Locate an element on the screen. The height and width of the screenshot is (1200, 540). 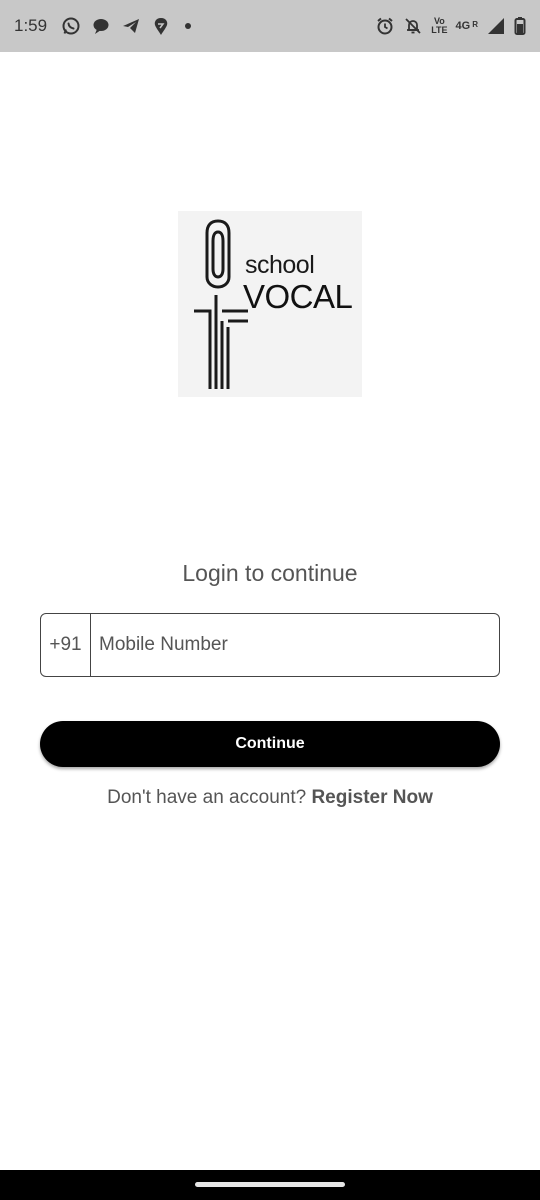
network-type: 4G is located at coordinates (463, 26).